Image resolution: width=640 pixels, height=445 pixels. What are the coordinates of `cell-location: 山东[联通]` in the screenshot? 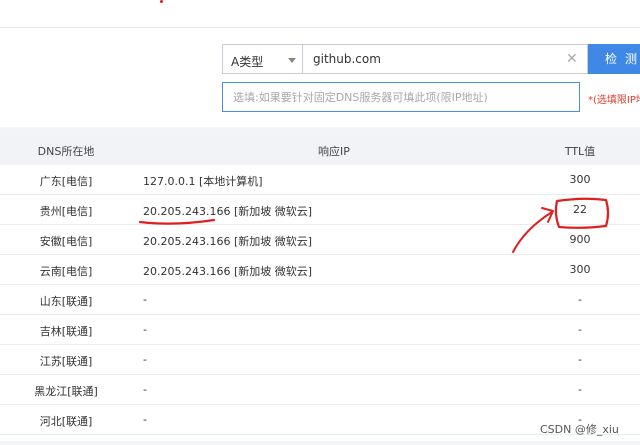 It's located at (66, 301).